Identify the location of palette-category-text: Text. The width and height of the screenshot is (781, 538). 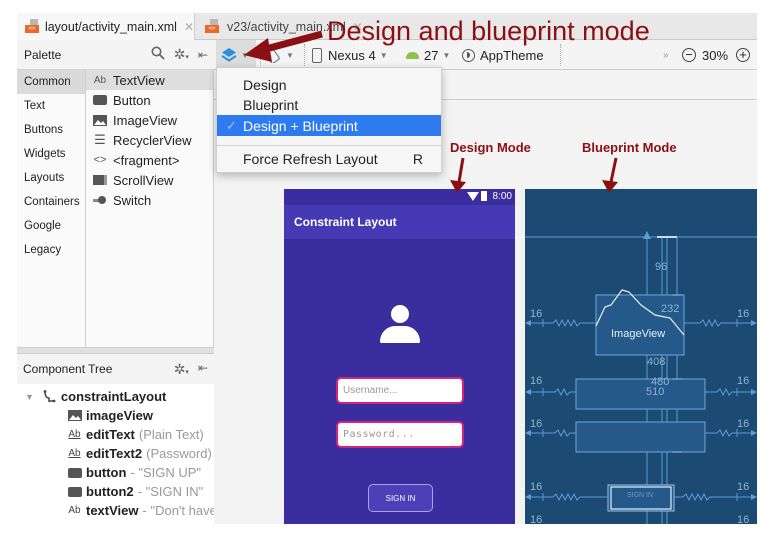
(51, 106).